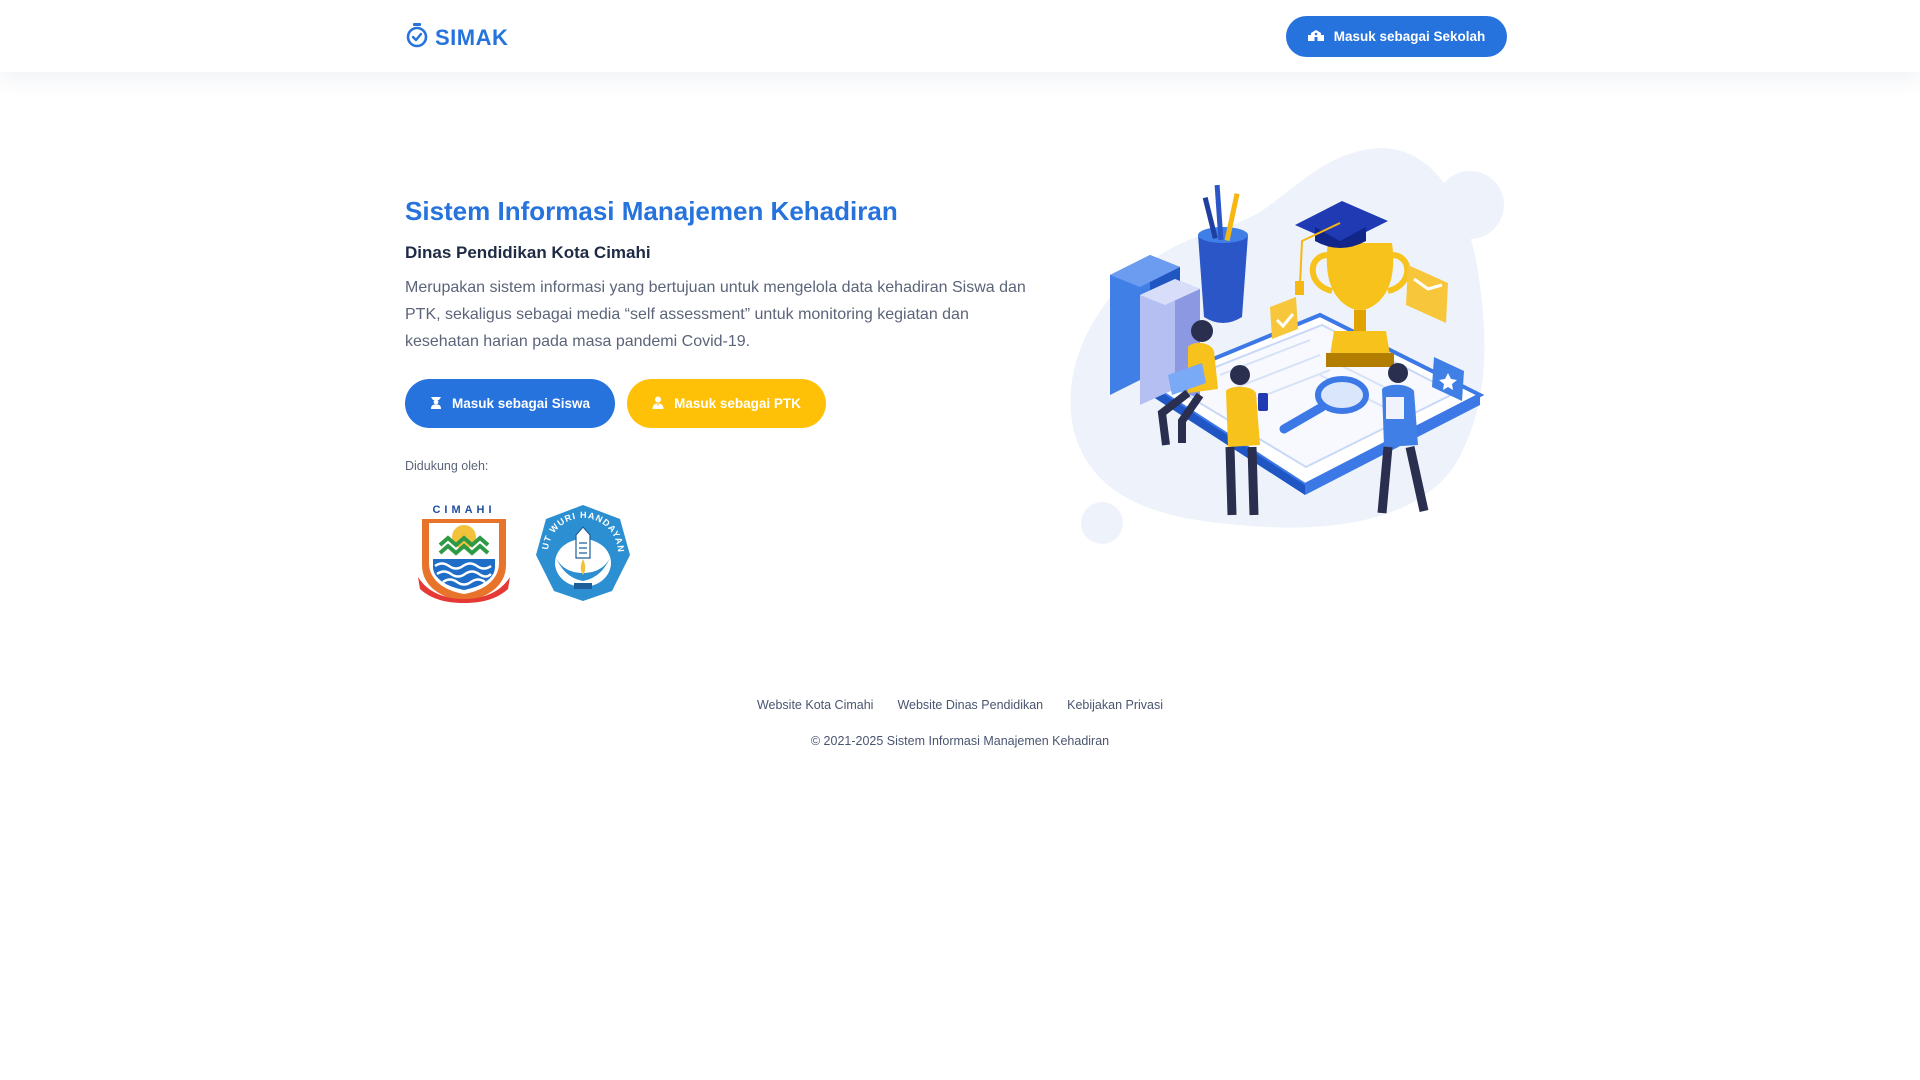 The height and width of the screenshot is (1080, 1920). I want to click on student-login-label: Masuk sebagai Siswa, so click(521, 403).